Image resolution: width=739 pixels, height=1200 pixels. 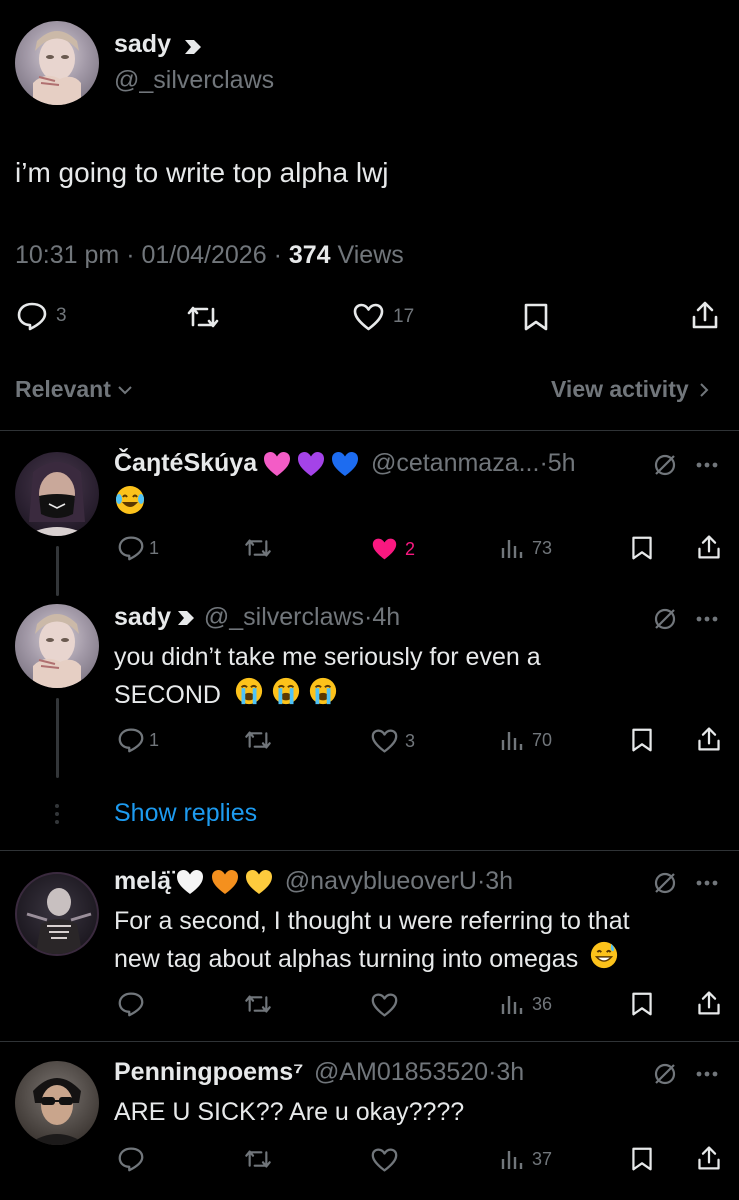 I want to click on views-label: Views, so click(x=370, y=255).